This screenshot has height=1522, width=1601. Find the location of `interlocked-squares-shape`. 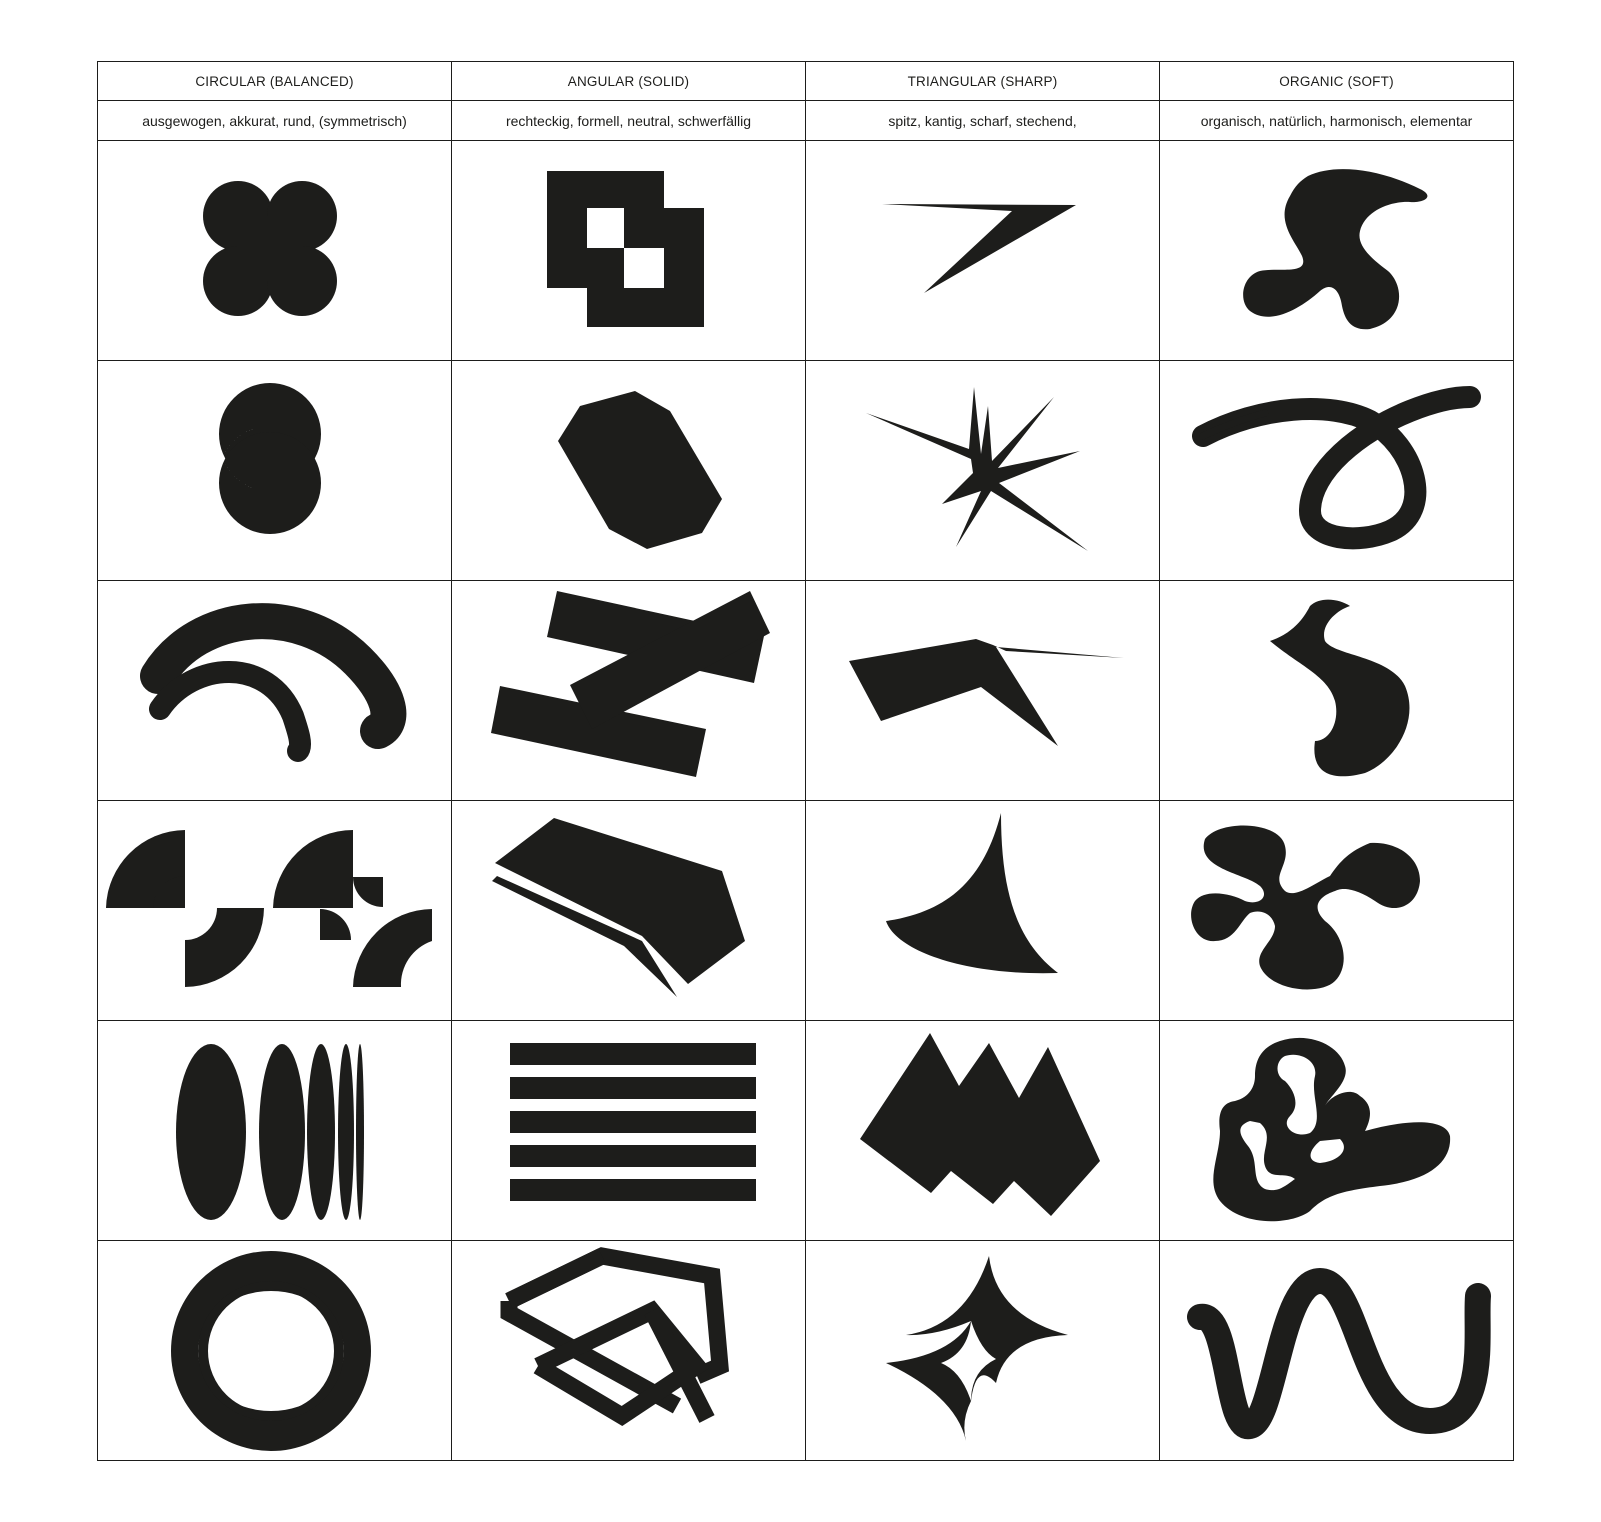

interlocked-squares-shape is located at coordinates (625, 249).